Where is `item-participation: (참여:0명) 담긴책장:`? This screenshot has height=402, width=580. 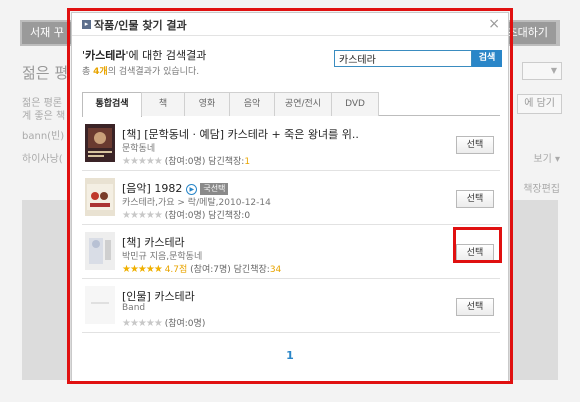
item-participation: (참여:0명) 담긴책장: is located at coordinates (204, 162).